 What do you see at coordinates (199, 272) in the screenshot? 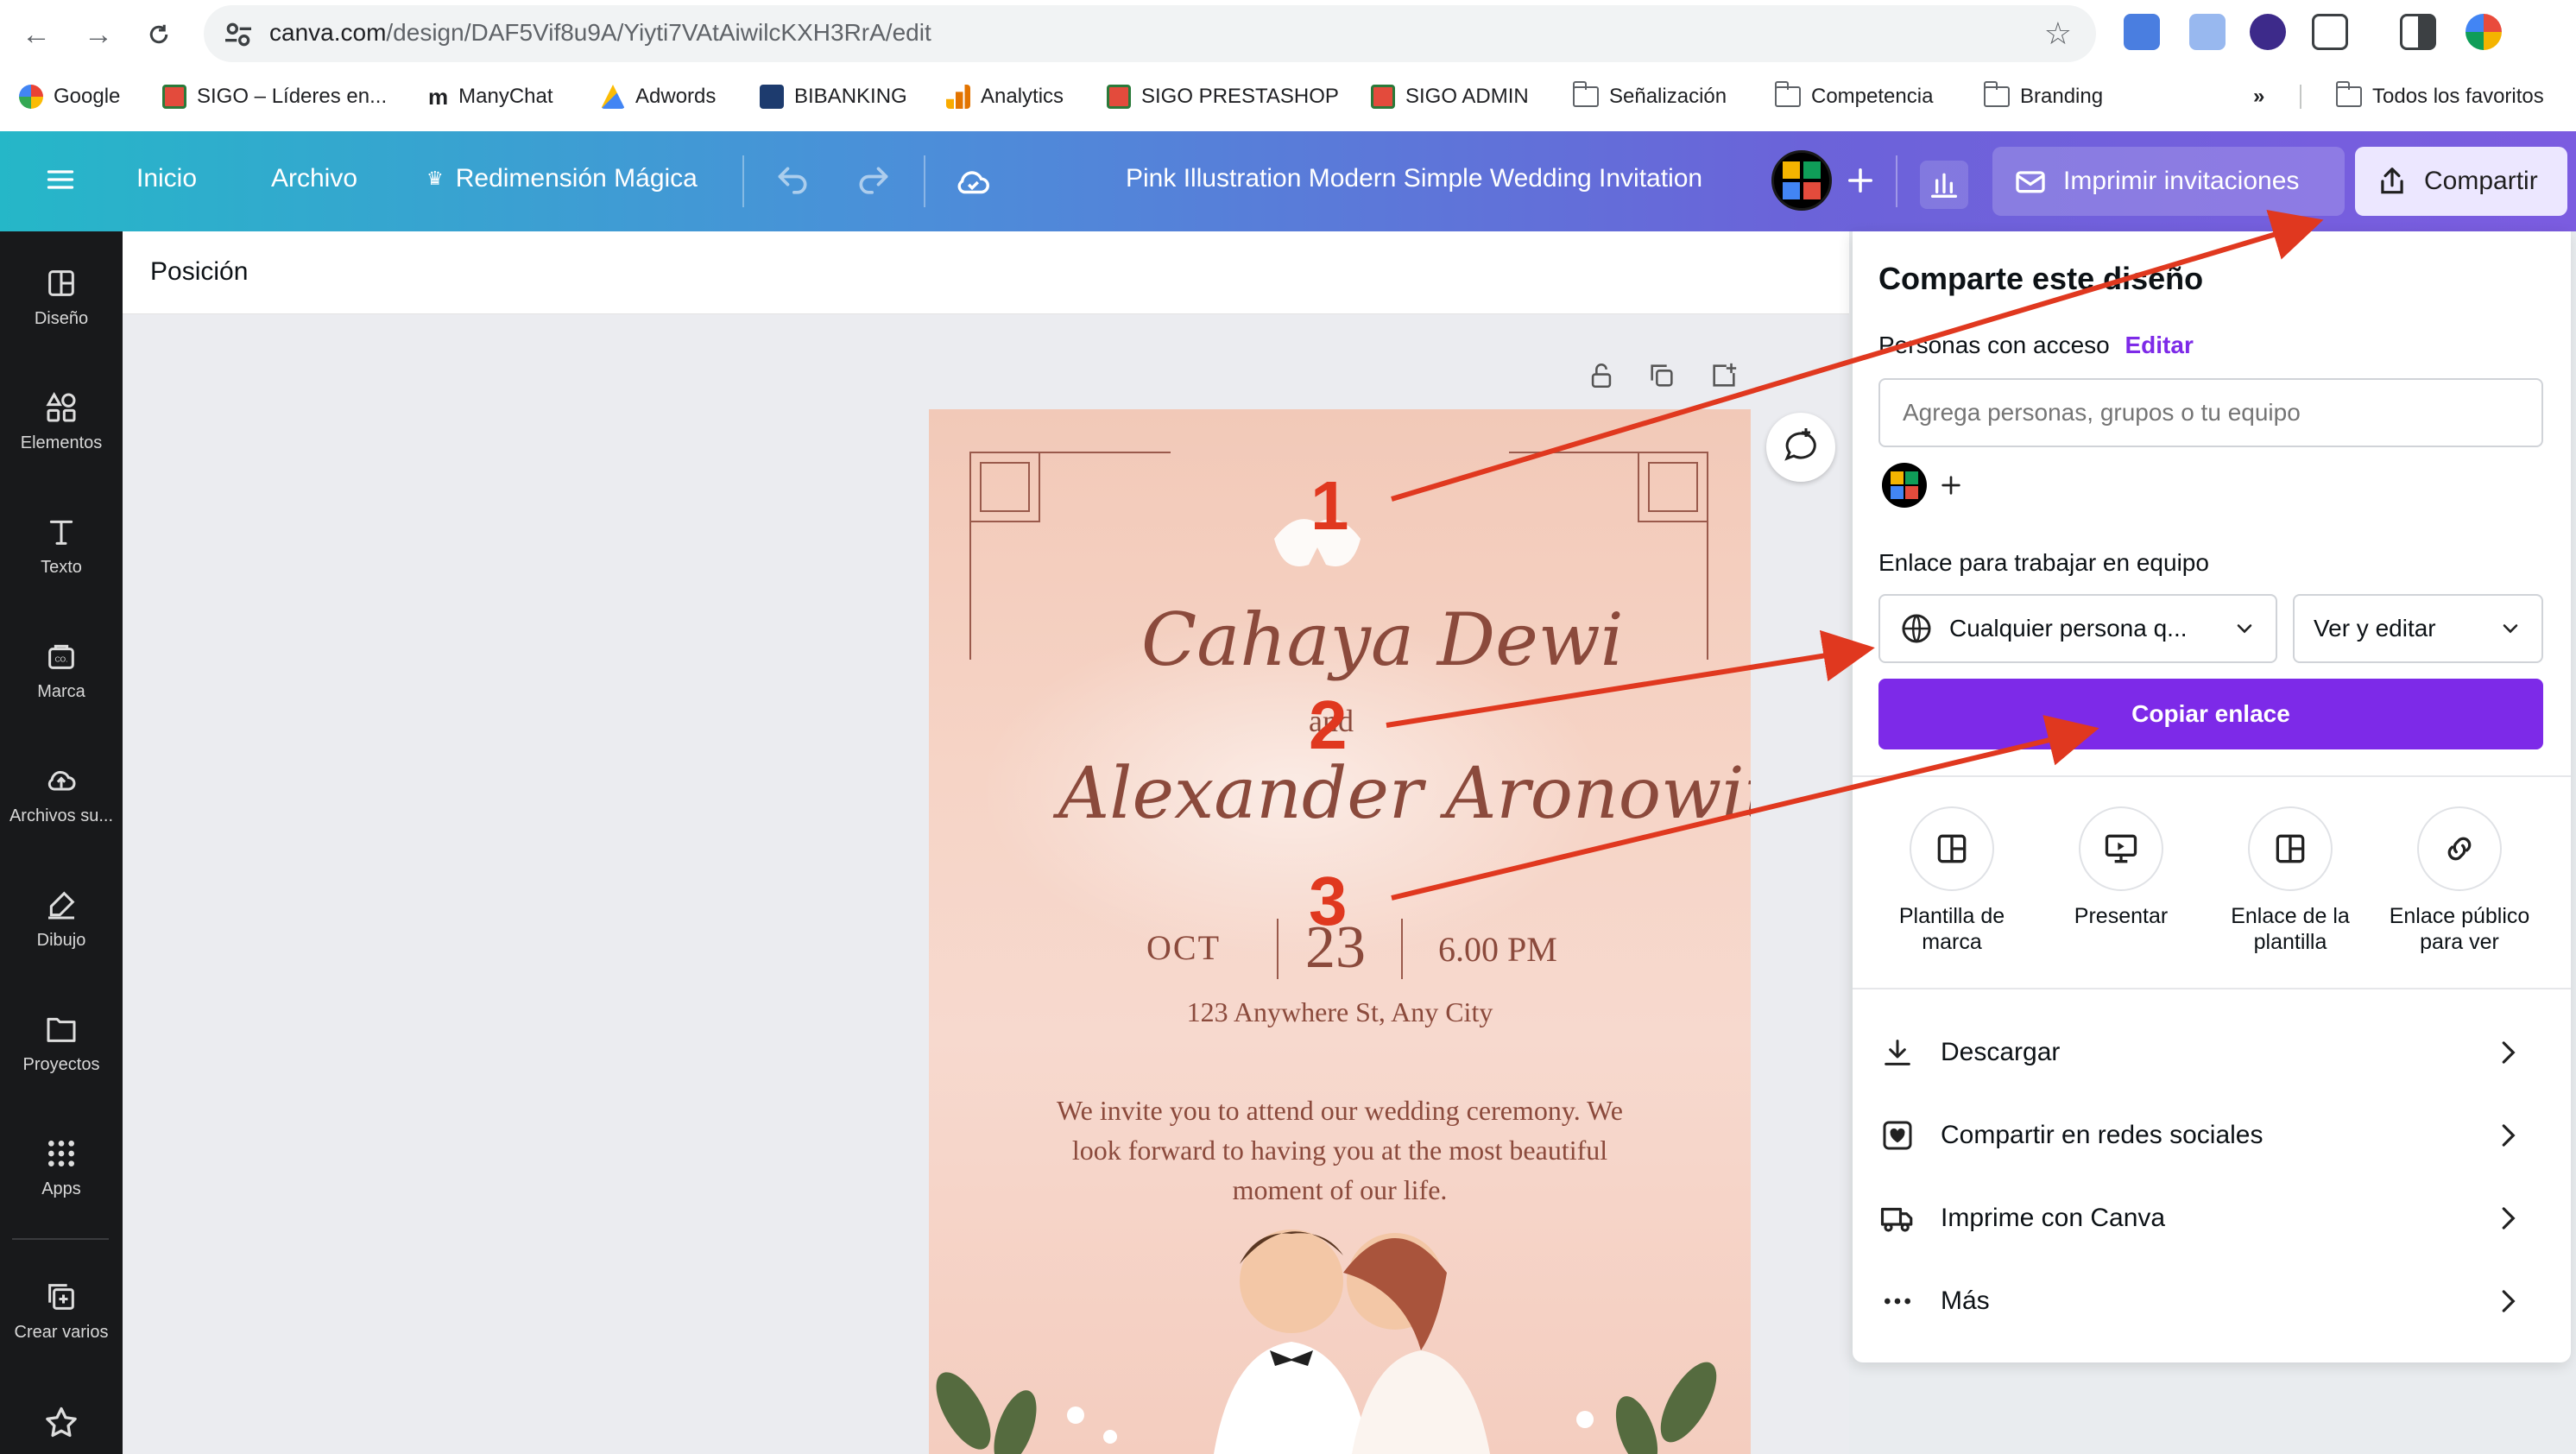
I see `position-button: Posición` at bounding box center [199, 272].